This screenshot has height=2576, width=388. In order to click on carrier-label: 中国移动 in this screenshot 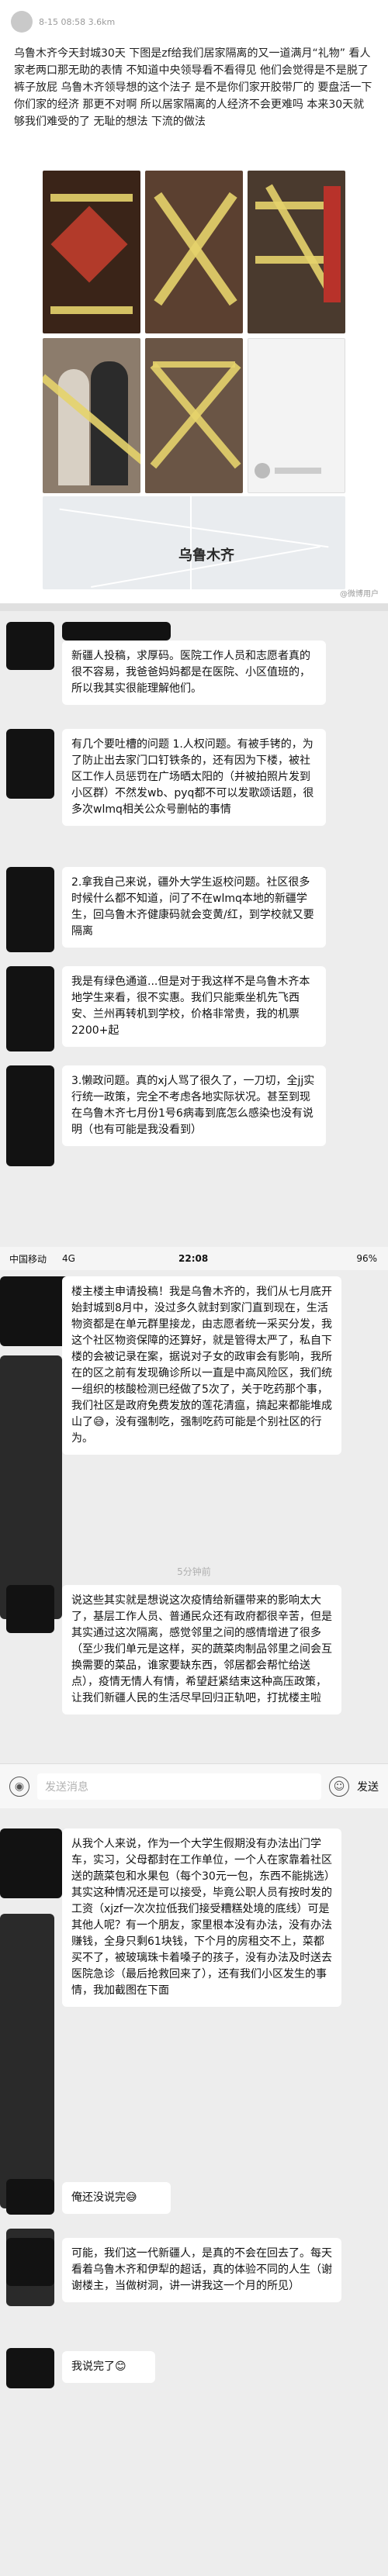, I will do `click(28, 1259)`.